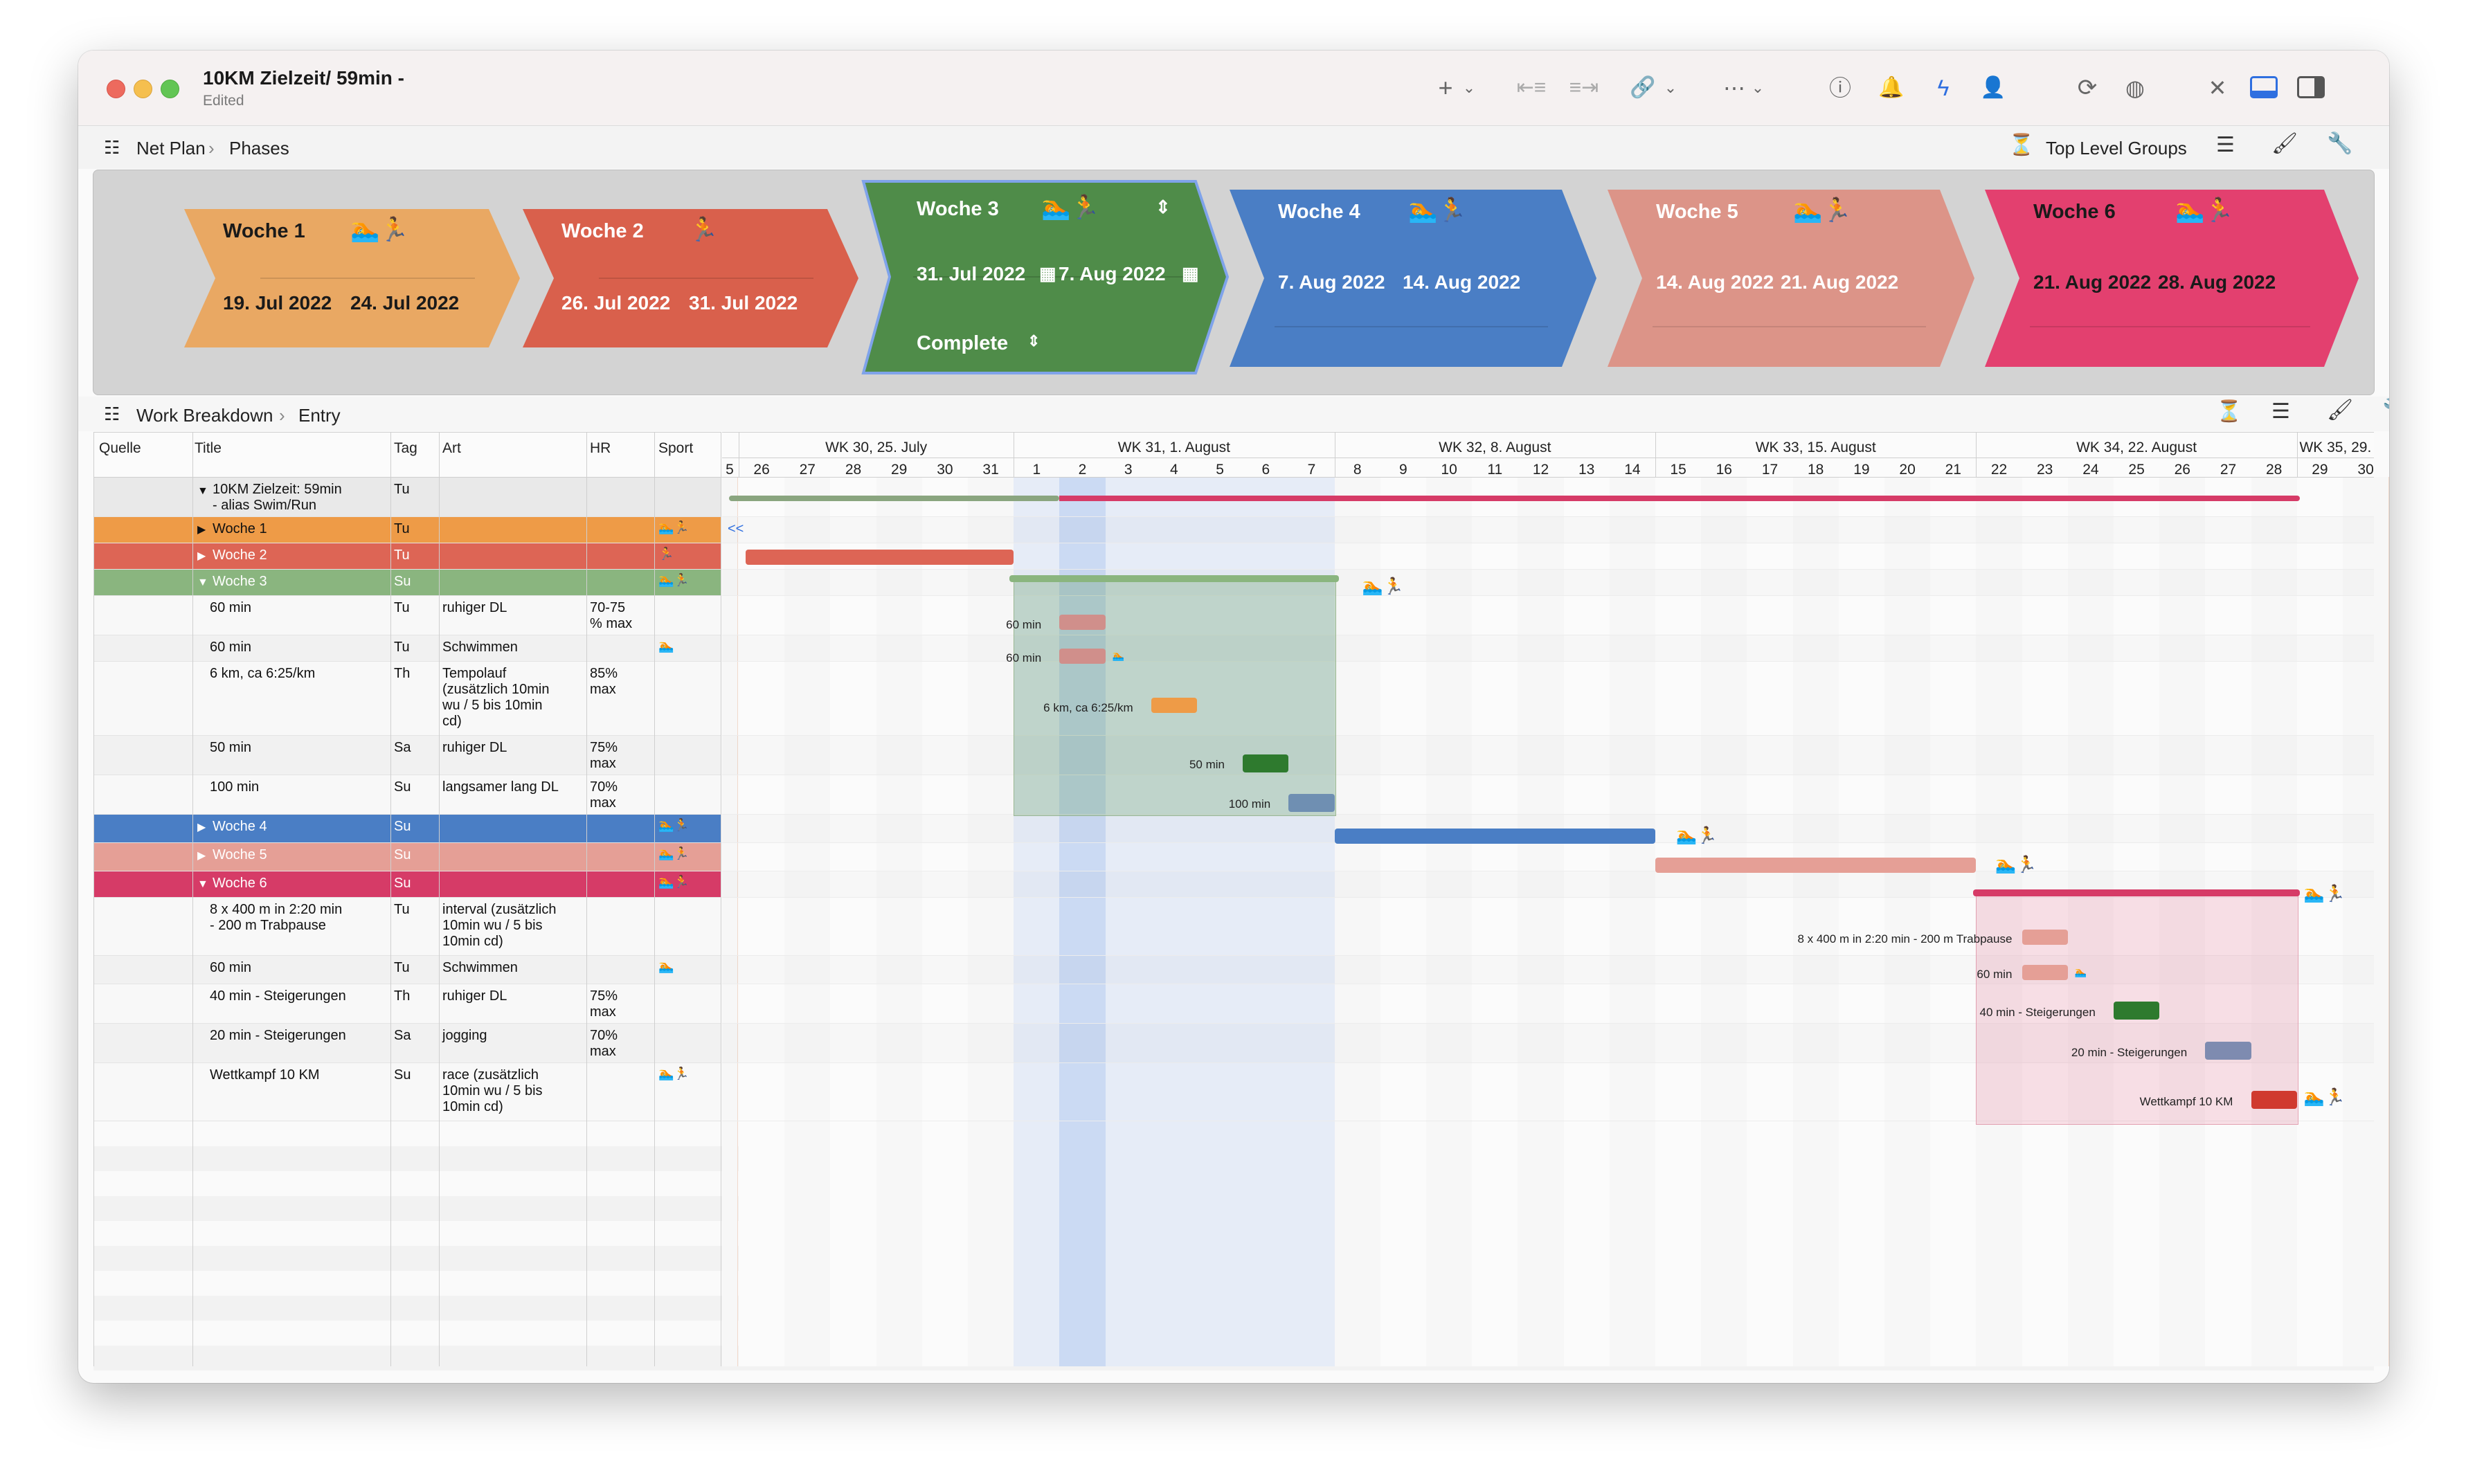 This screenshot has width=2466, height=1484. I want to click on layout-icon, so click(2264, 87).